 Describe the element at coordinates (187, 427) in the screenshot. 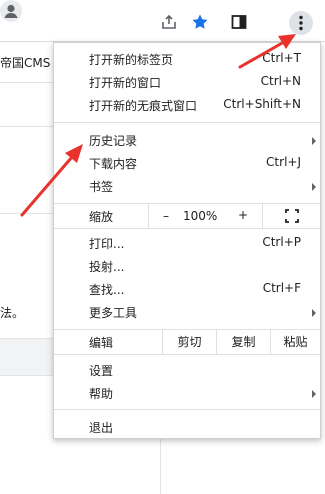

I see `menu-item-exit: 退出` at that location.